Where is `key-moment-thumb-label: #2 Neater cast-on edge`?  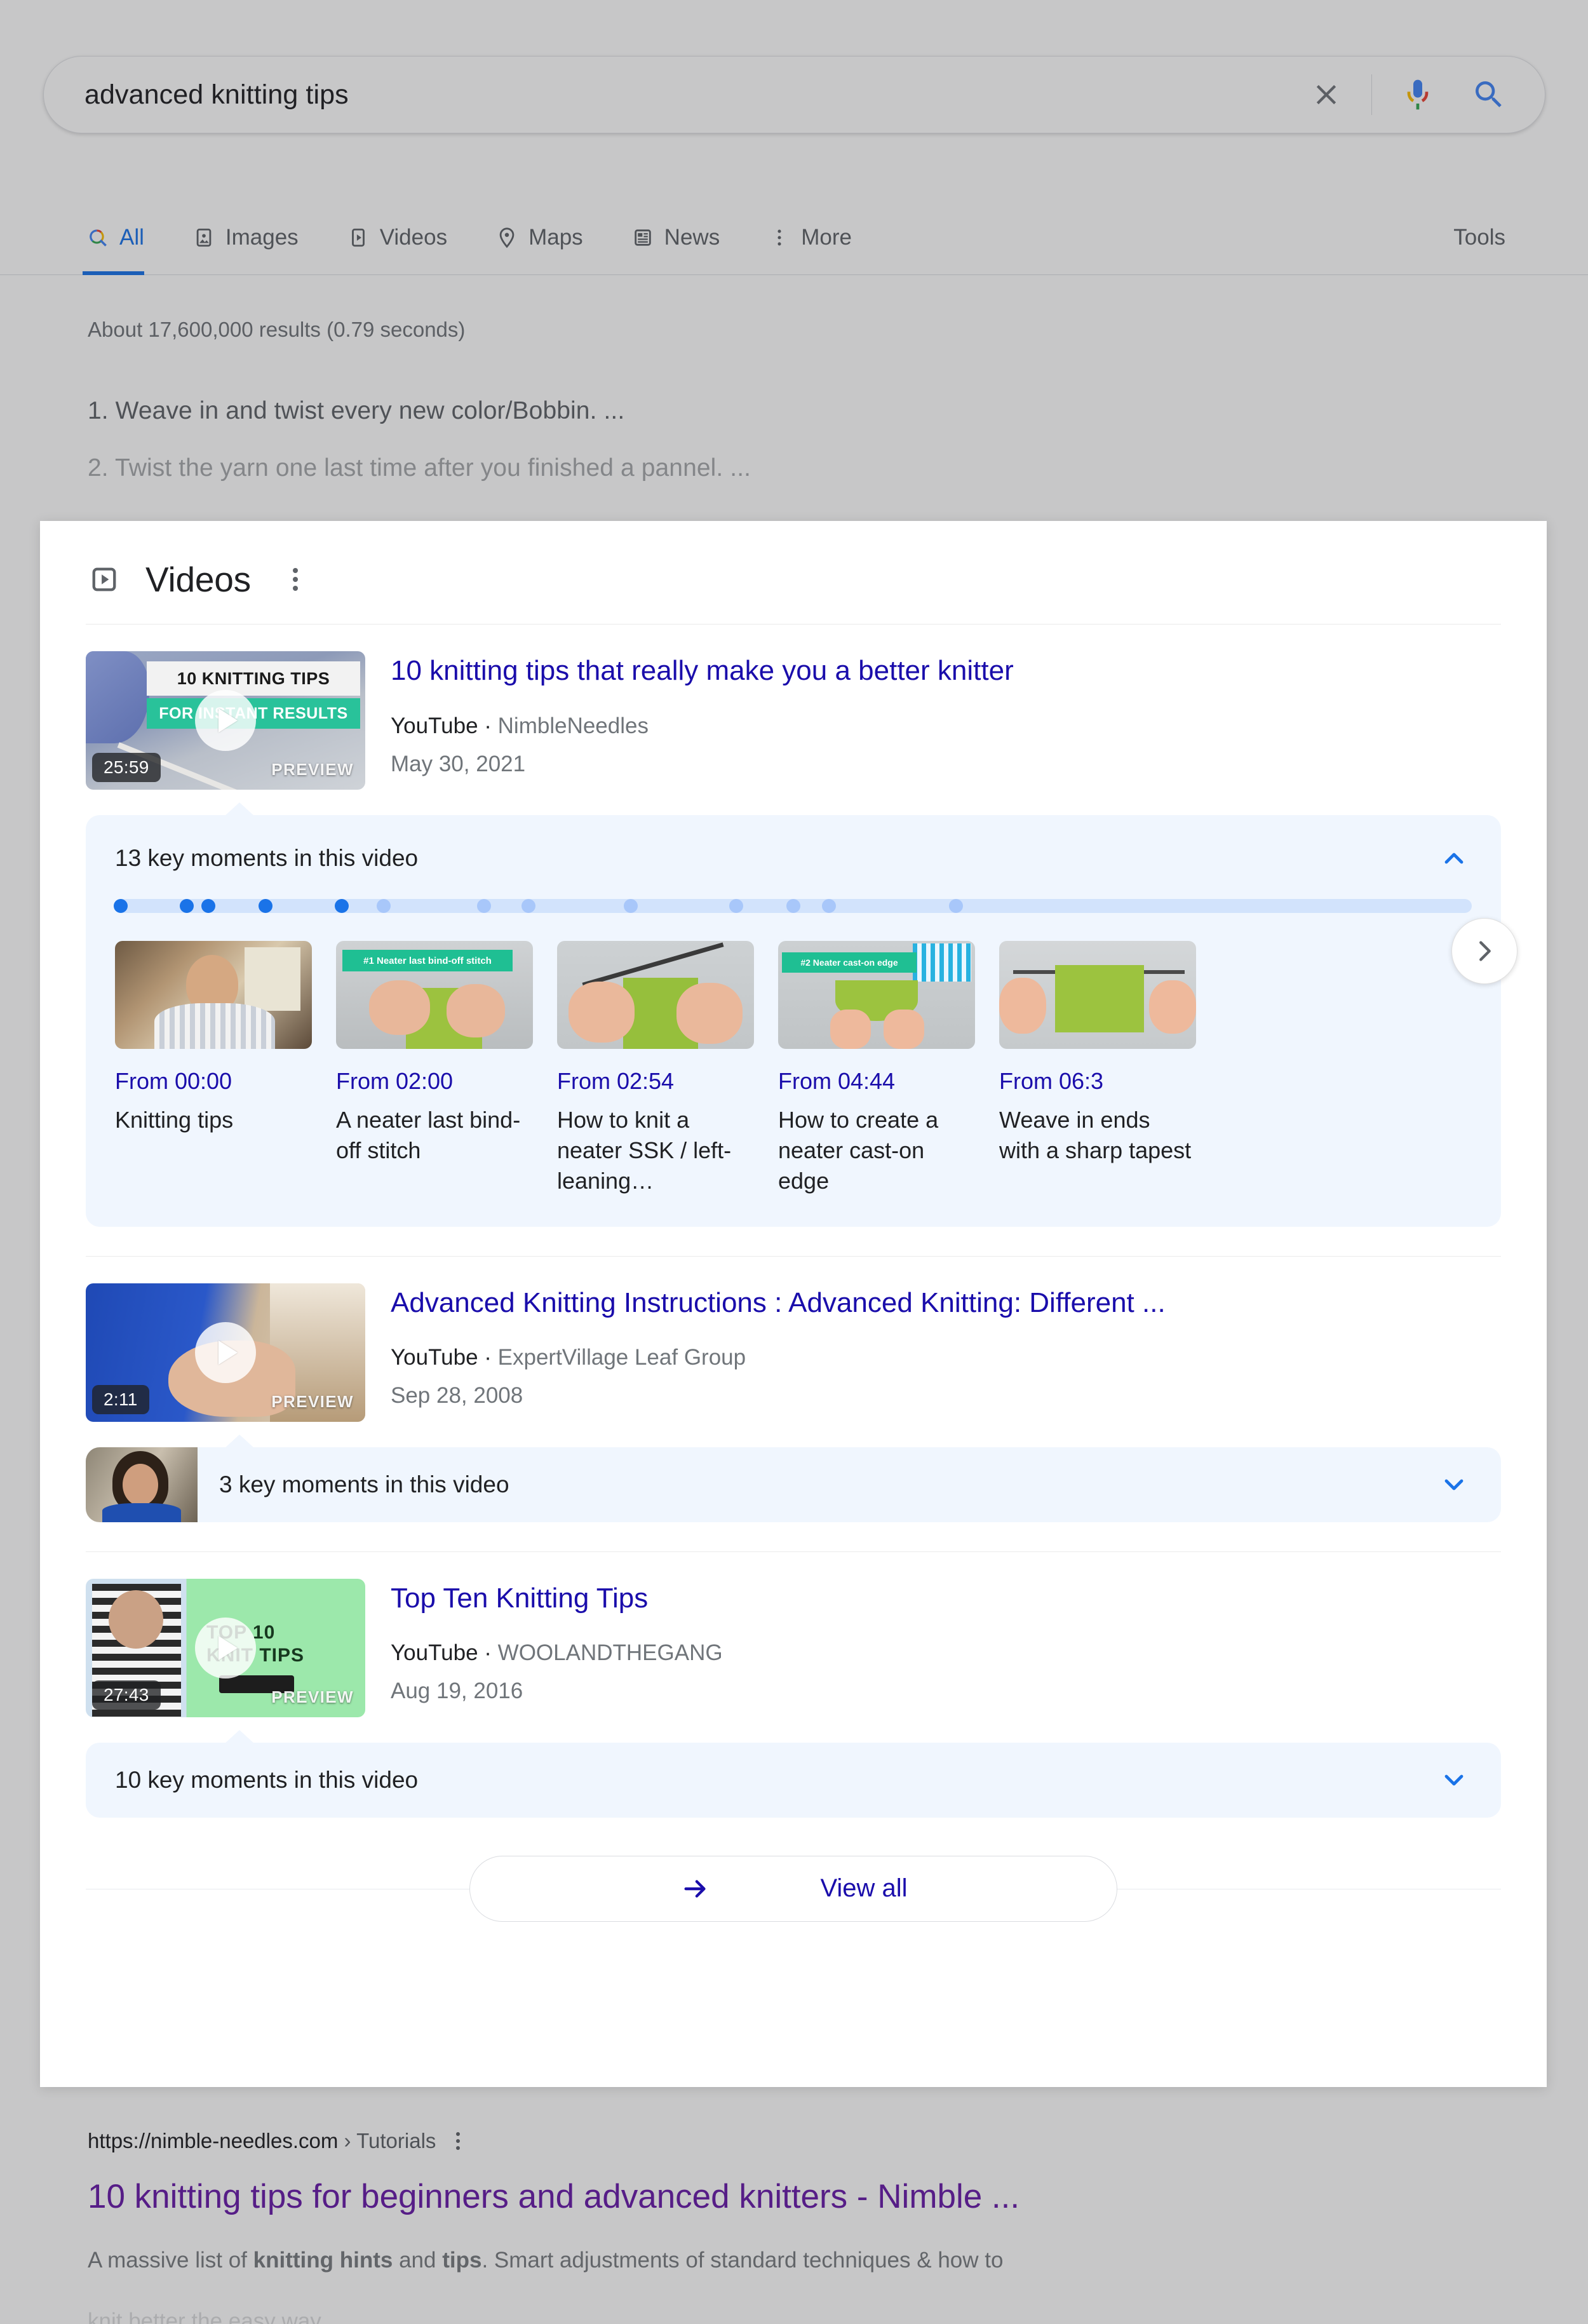 key-moment-thumb-label: #2 Neater cast-on edge is located at coordinates (849, 963).